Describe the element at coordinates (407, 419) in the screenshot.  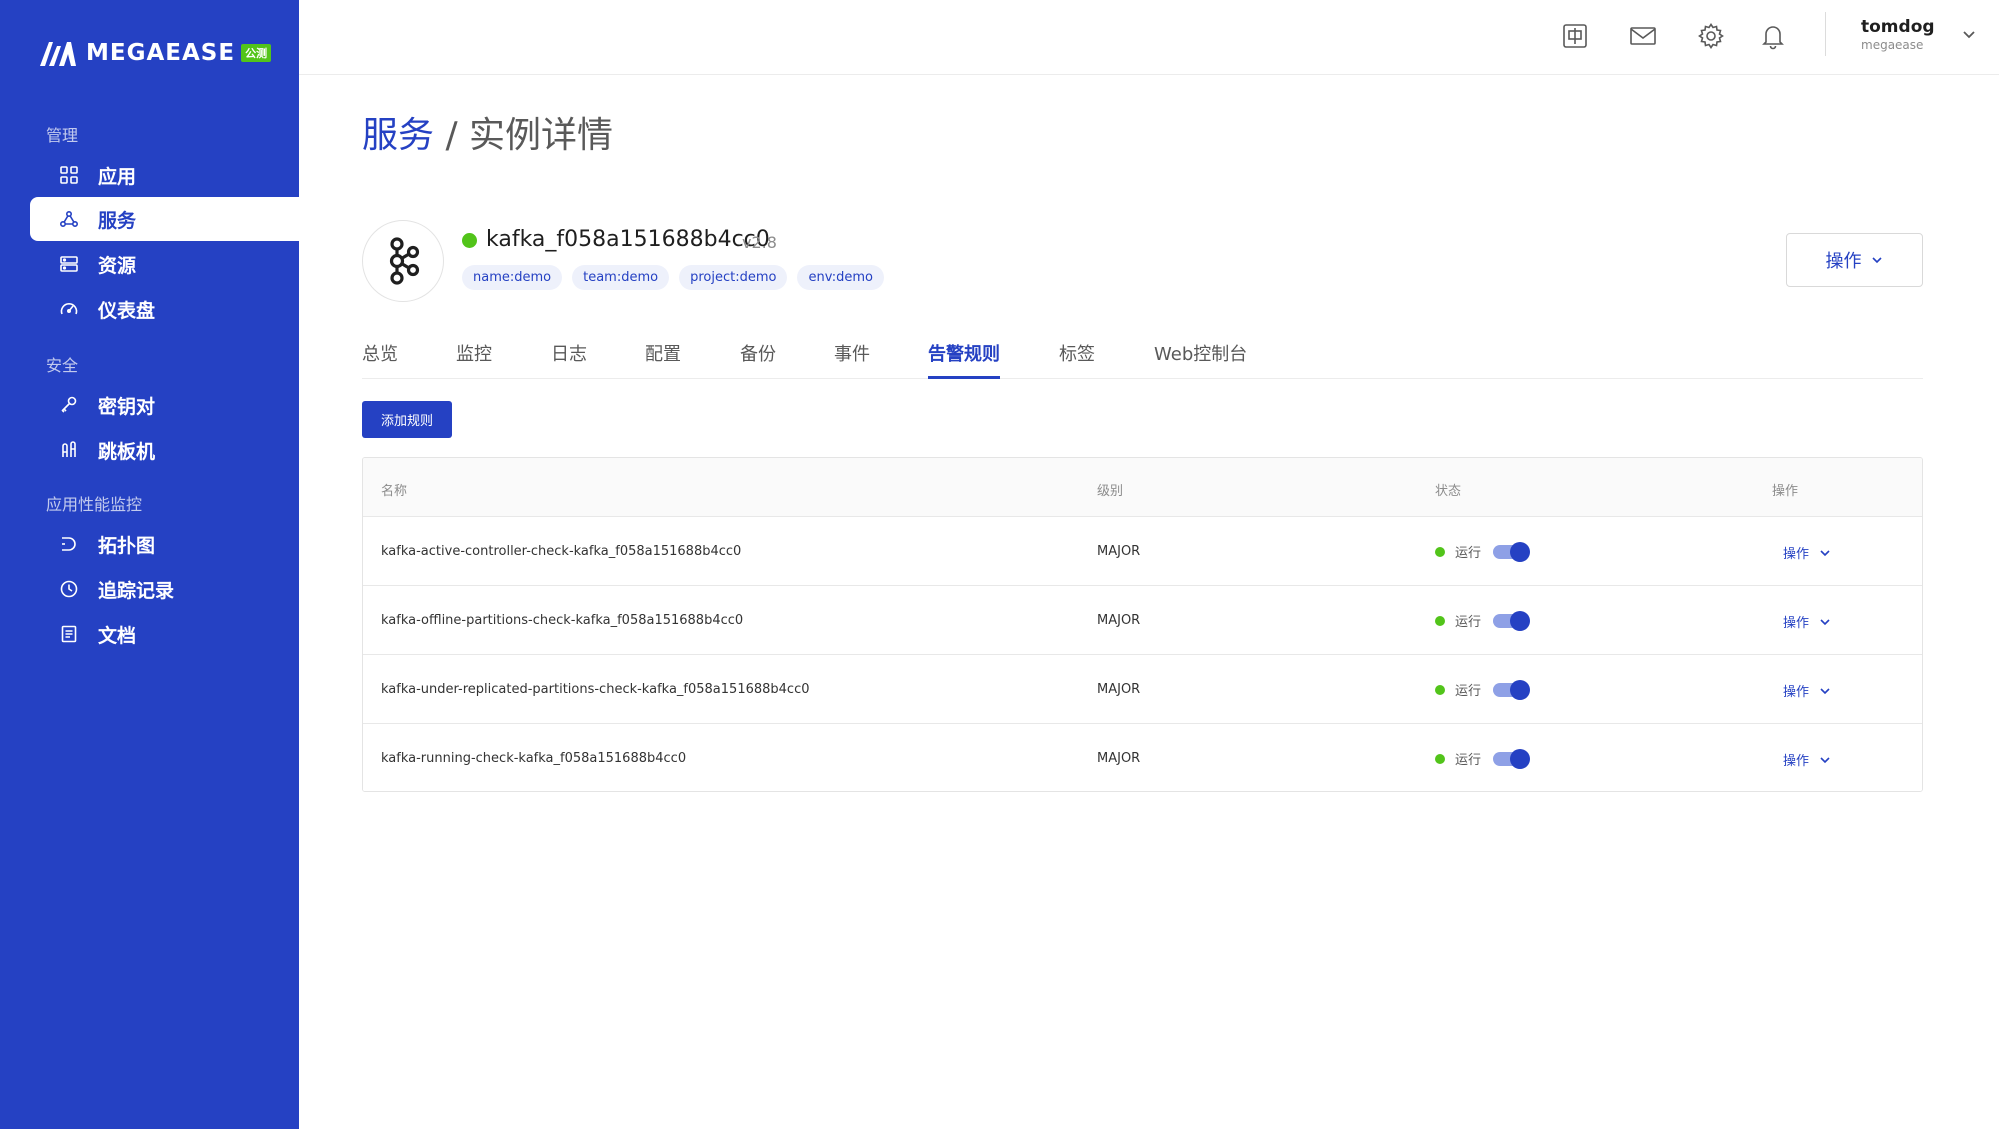
I see `add-rule-button: 添加规则` at that location.